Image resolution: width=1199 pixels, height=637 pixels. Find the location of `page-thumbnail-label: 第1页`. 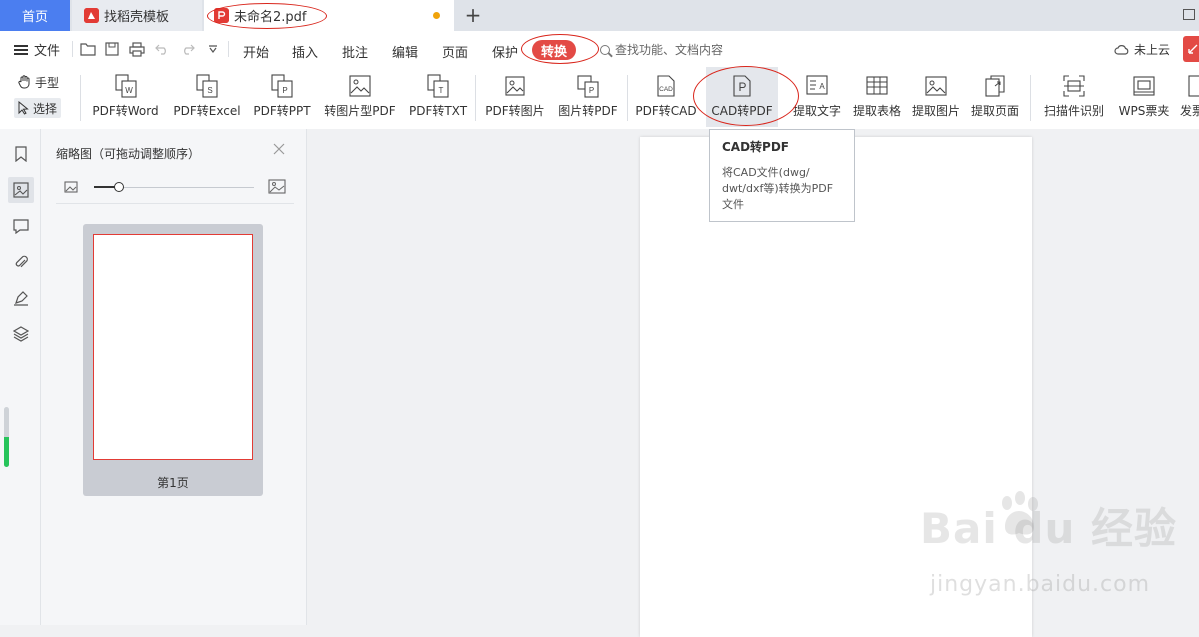

page-thumbnail-label: 第1页 is located at coordinates (173, 483).